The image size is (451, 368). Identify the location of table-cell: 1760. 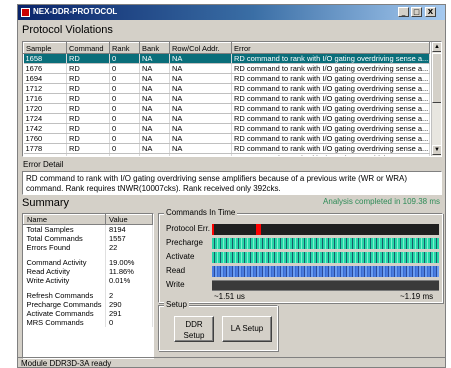
(45, 138).